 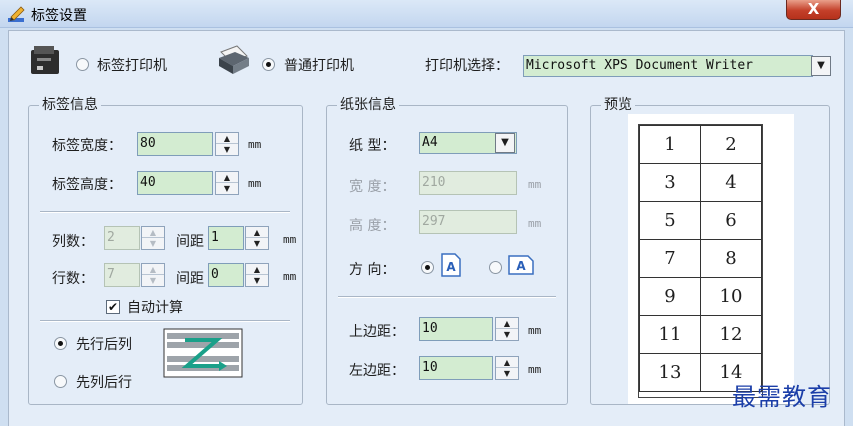 I want to click on label-height-label: 标签高度：, so click(x=87, y=185).